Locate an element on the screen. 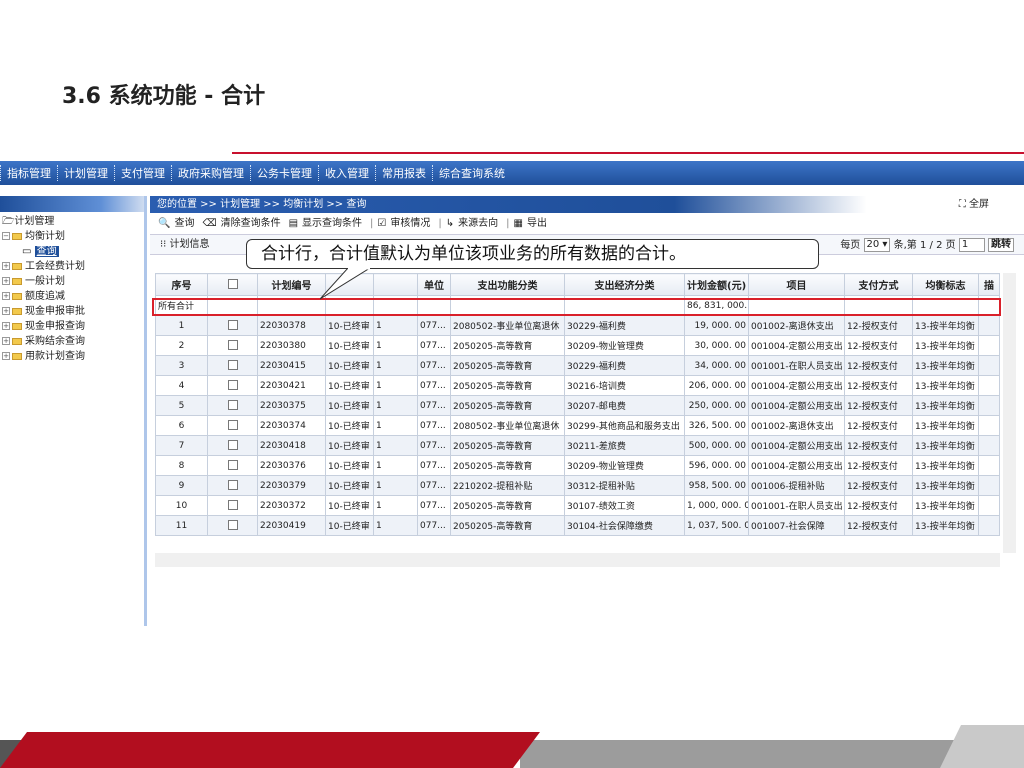 The width and height of the screenshot is (1024, 768). sidebar-item: ▭ 查询 is located at coordinates (73, 251).